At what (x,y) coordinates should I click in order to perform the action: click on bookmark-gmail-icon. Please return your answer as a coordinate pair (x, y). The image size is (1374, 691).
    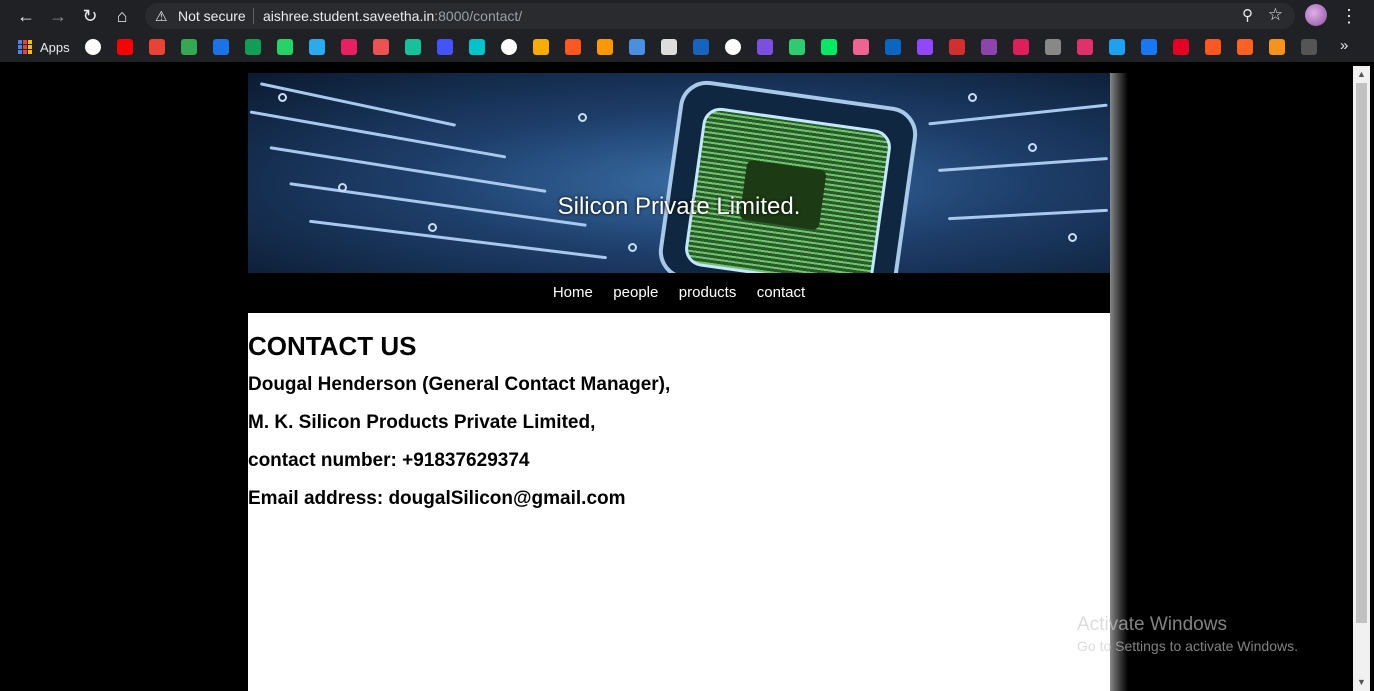
    Looking at the image, I should click on (157, 47).